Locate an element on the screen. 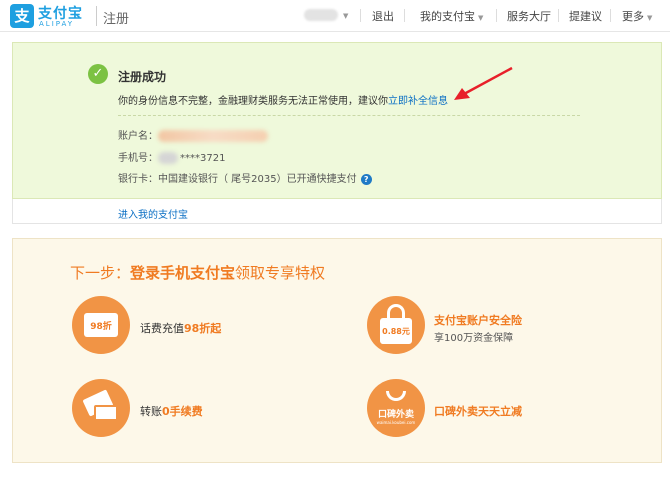 The width and height of the screenshot is (670, 488). coupon-icon-text: 98折 is located at coordinates (101, 327).